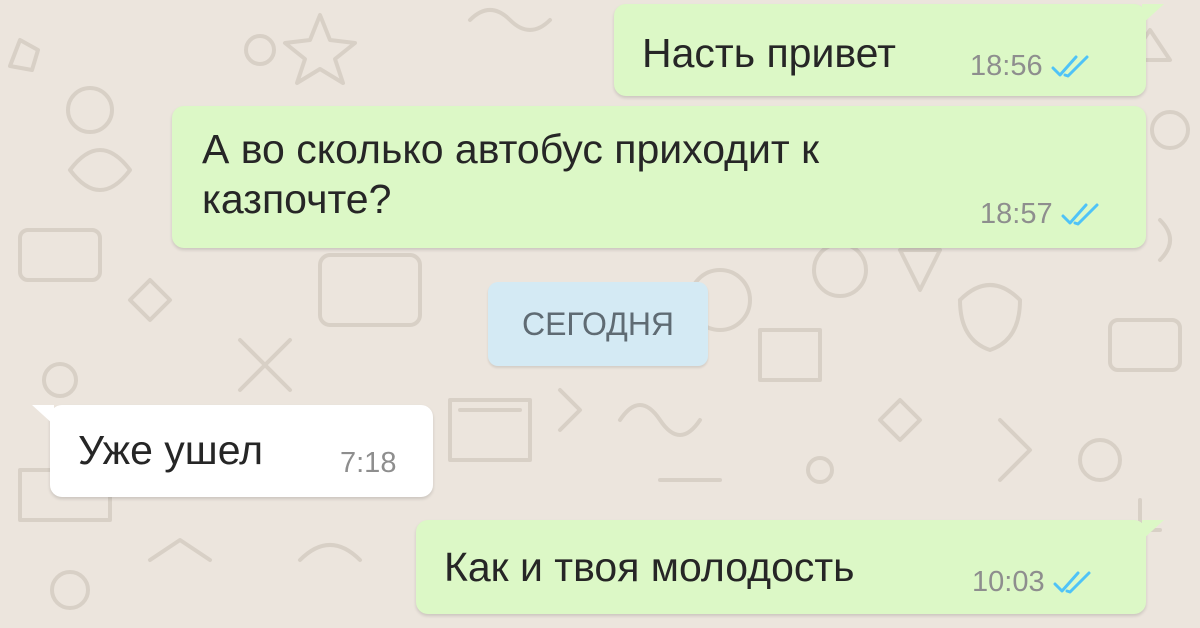 The width and height of the screenshot is (1200, 628). I want to click on message-time: 7:18, so click(368, 463).